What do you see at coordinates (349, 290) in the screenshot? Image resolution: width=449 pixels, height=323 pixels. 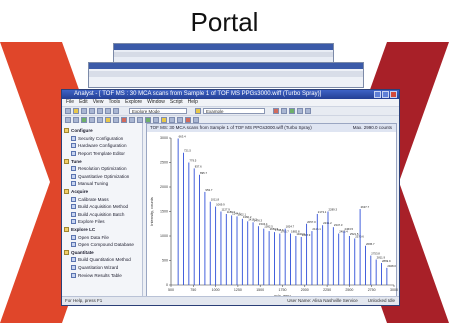 I see `x-tick-label: 2500` at bounding box center [349, 290].